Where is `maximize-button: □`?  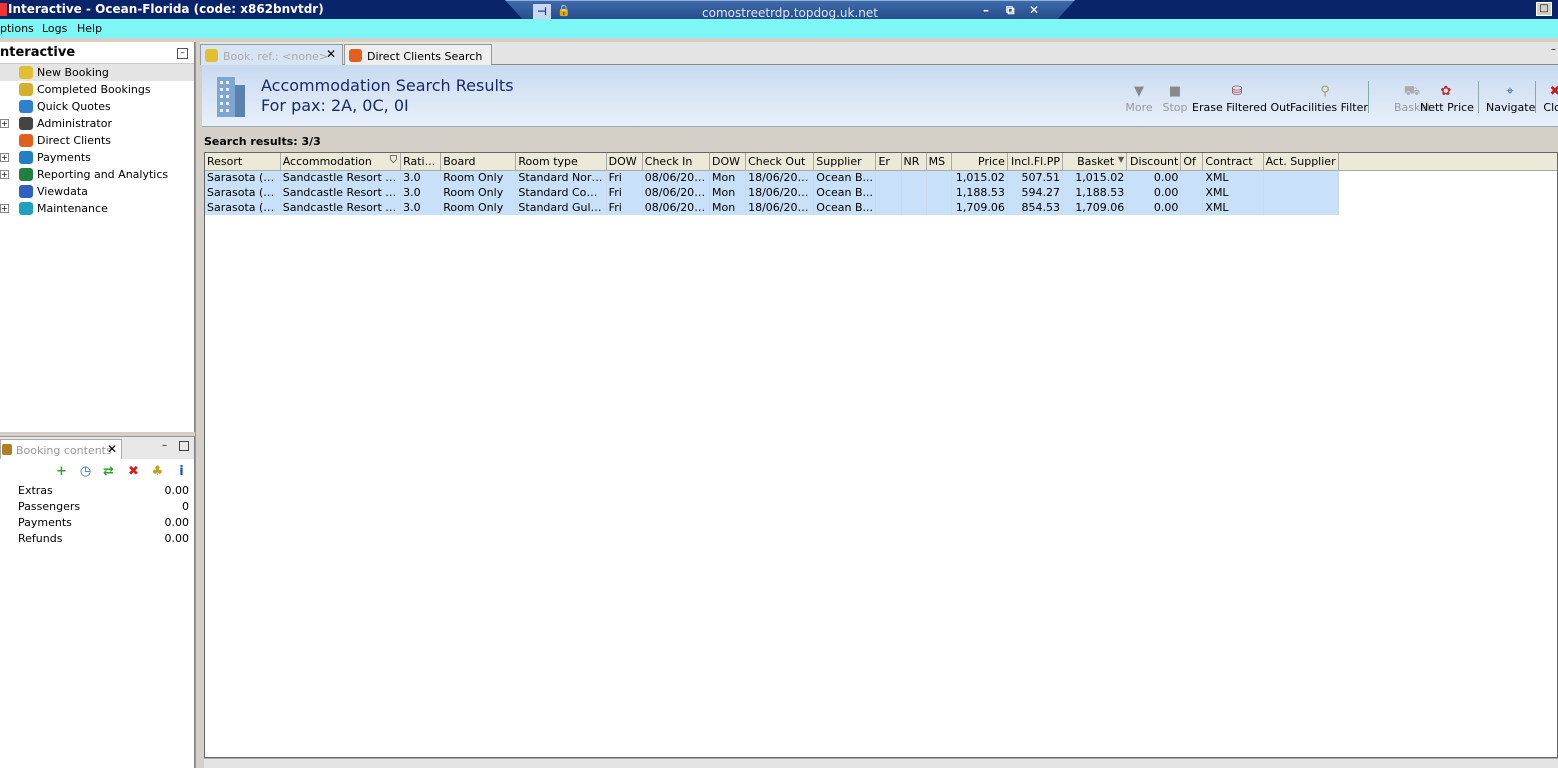 maximize-button: □ is located at coordinates (1544, 9).